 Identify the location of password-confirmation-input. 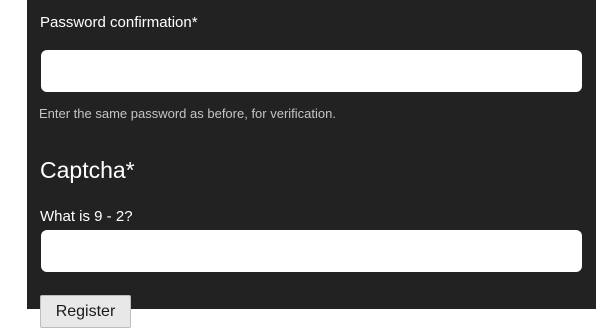
(311, 71).